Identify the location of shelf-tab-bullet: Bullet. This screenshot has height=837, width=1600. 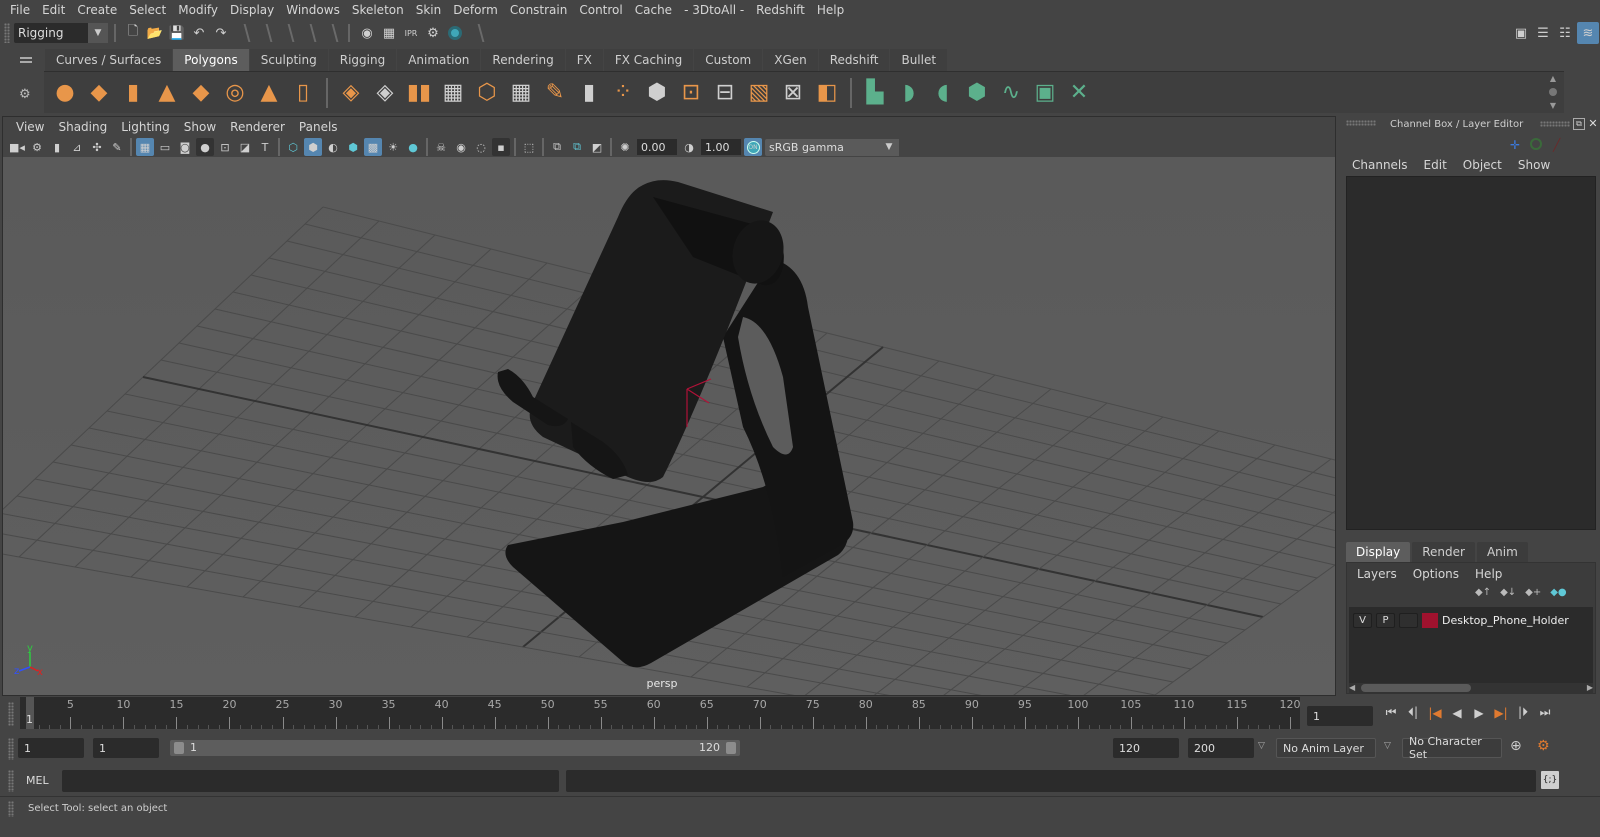
(919, 60).